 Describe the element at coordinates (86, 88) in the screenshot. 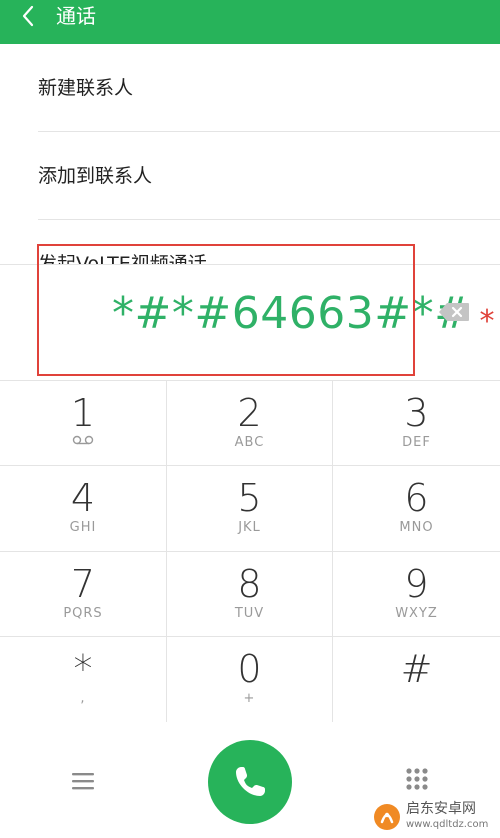

I see `menu-item-label: 新建联系人` at that location.